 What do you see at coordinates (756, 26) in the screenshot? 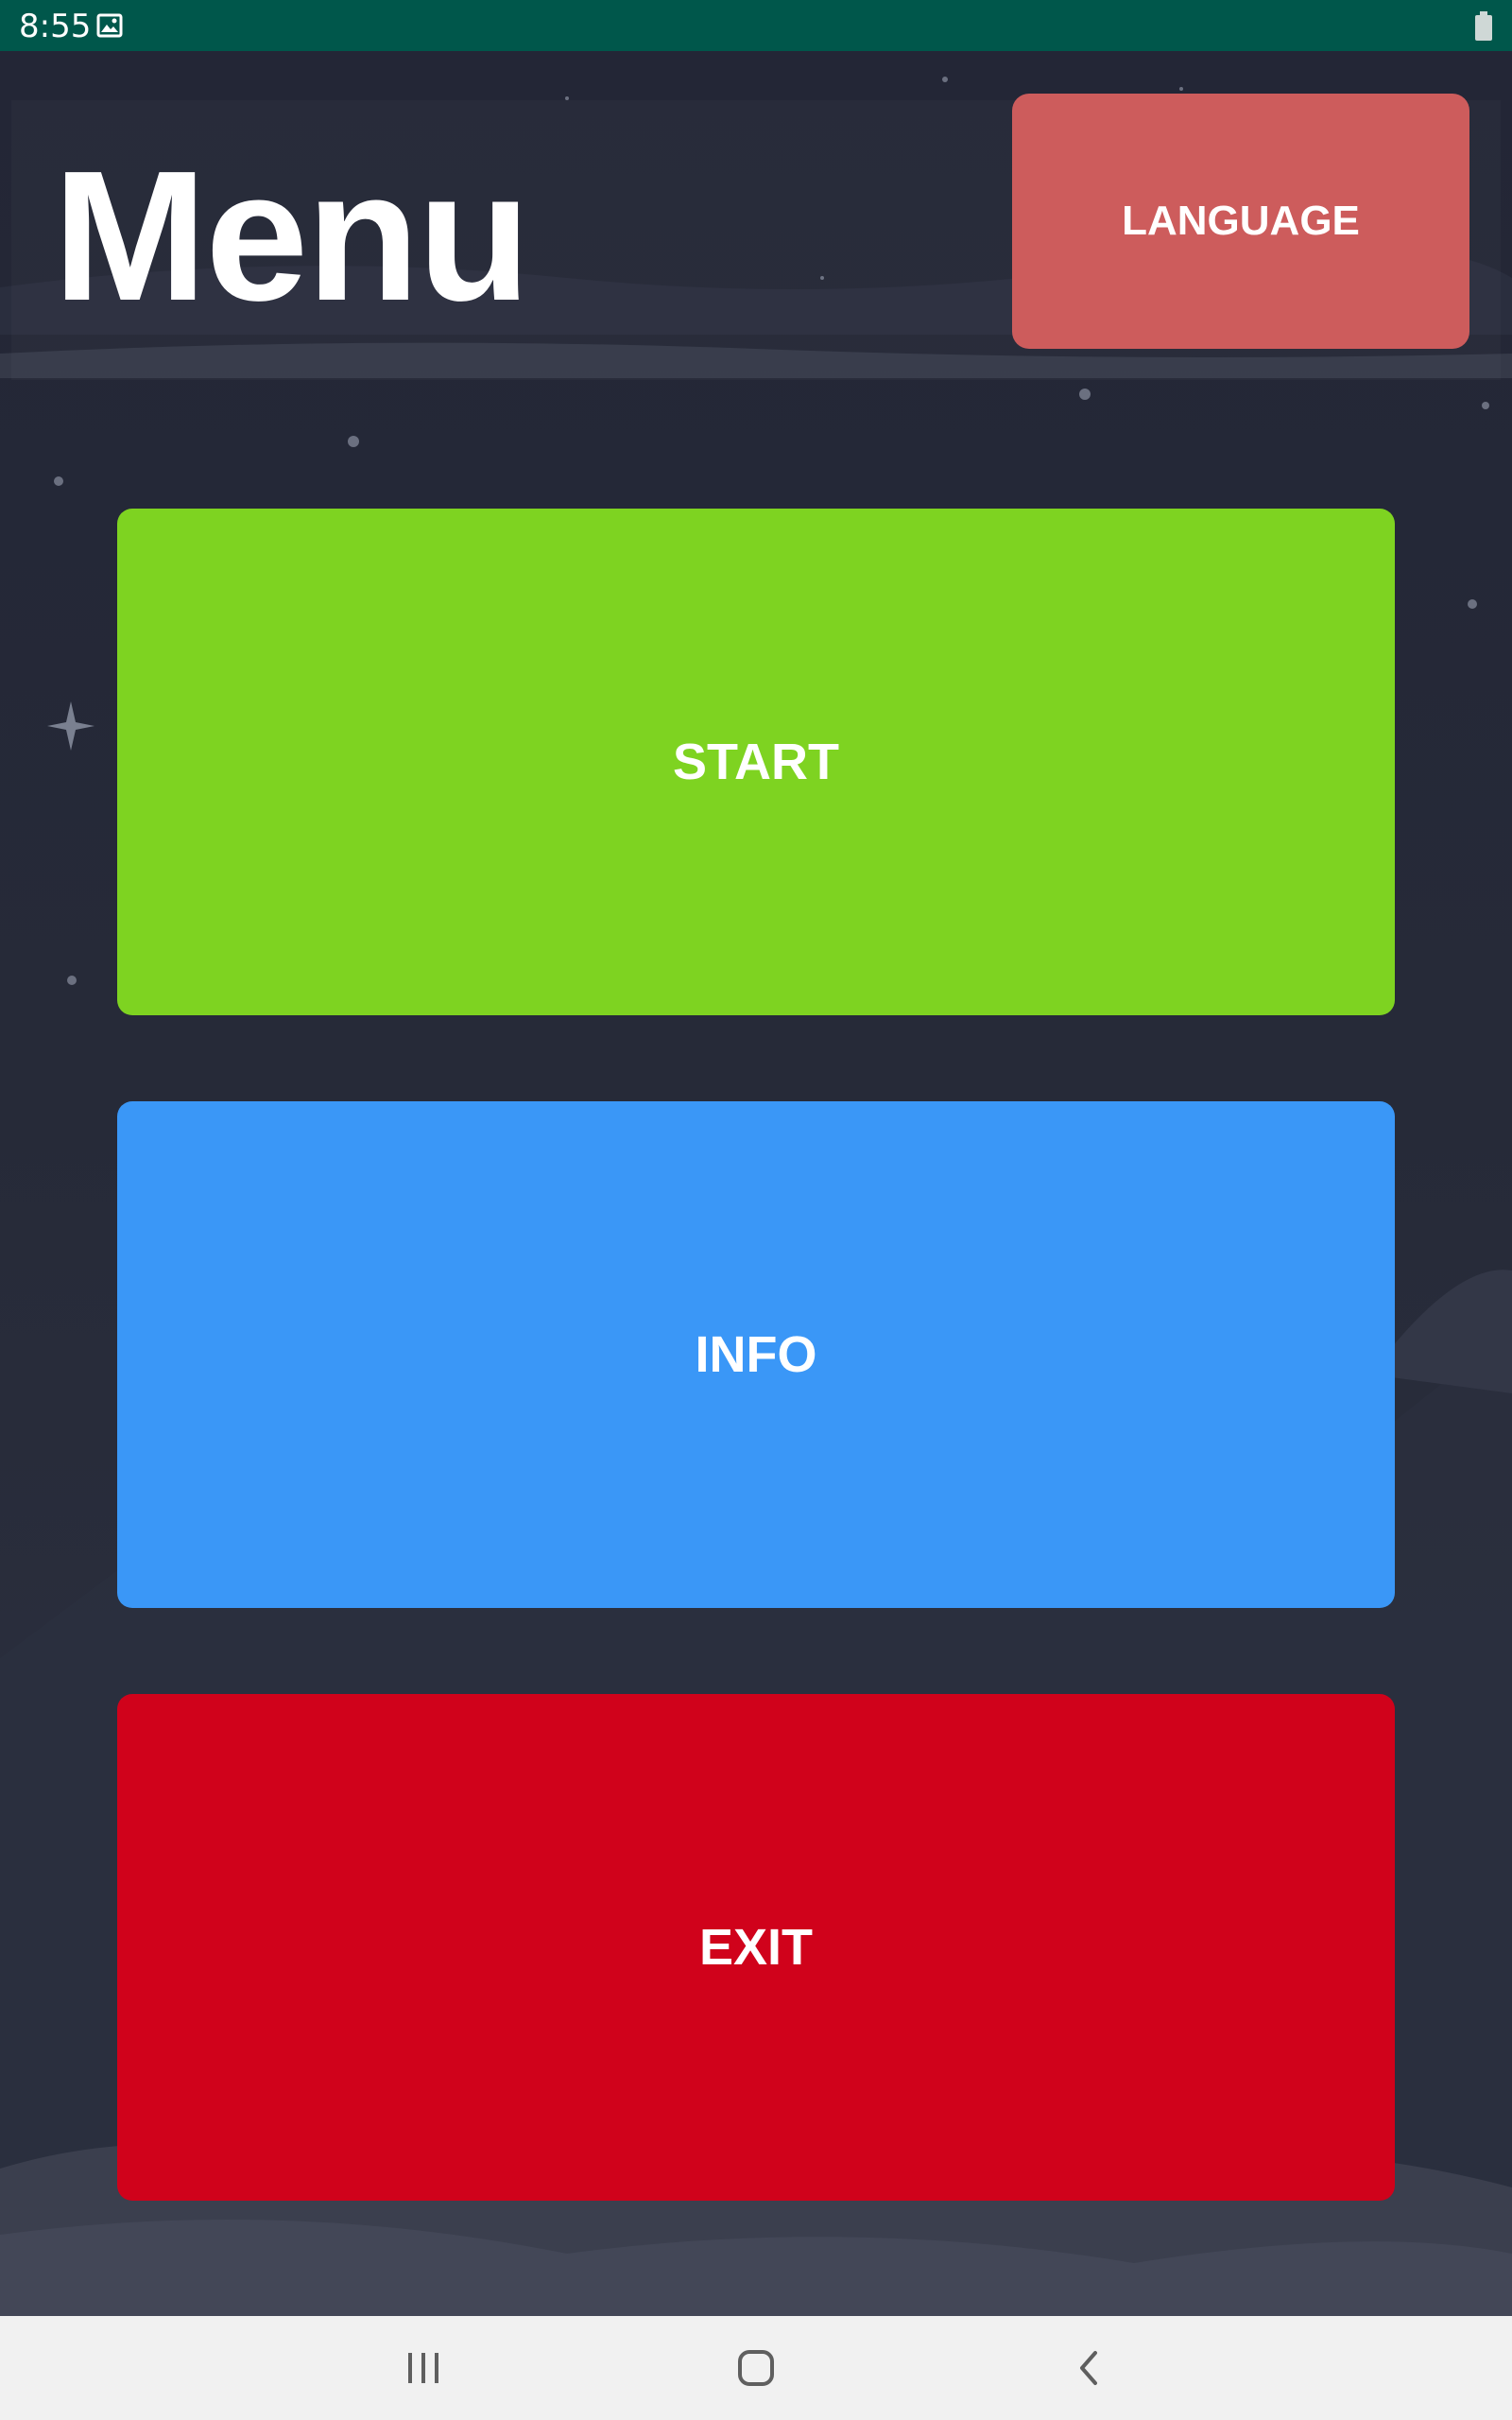
I see `status-bar: 8:55` at bounding box center [756, 26].